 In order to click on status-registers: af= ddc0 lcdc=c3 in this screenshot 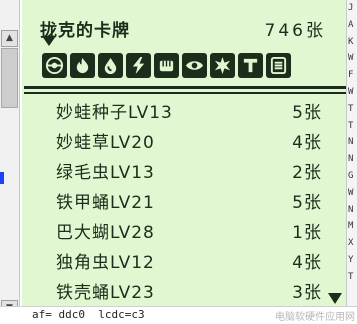, I will do `click(88, 314)`.